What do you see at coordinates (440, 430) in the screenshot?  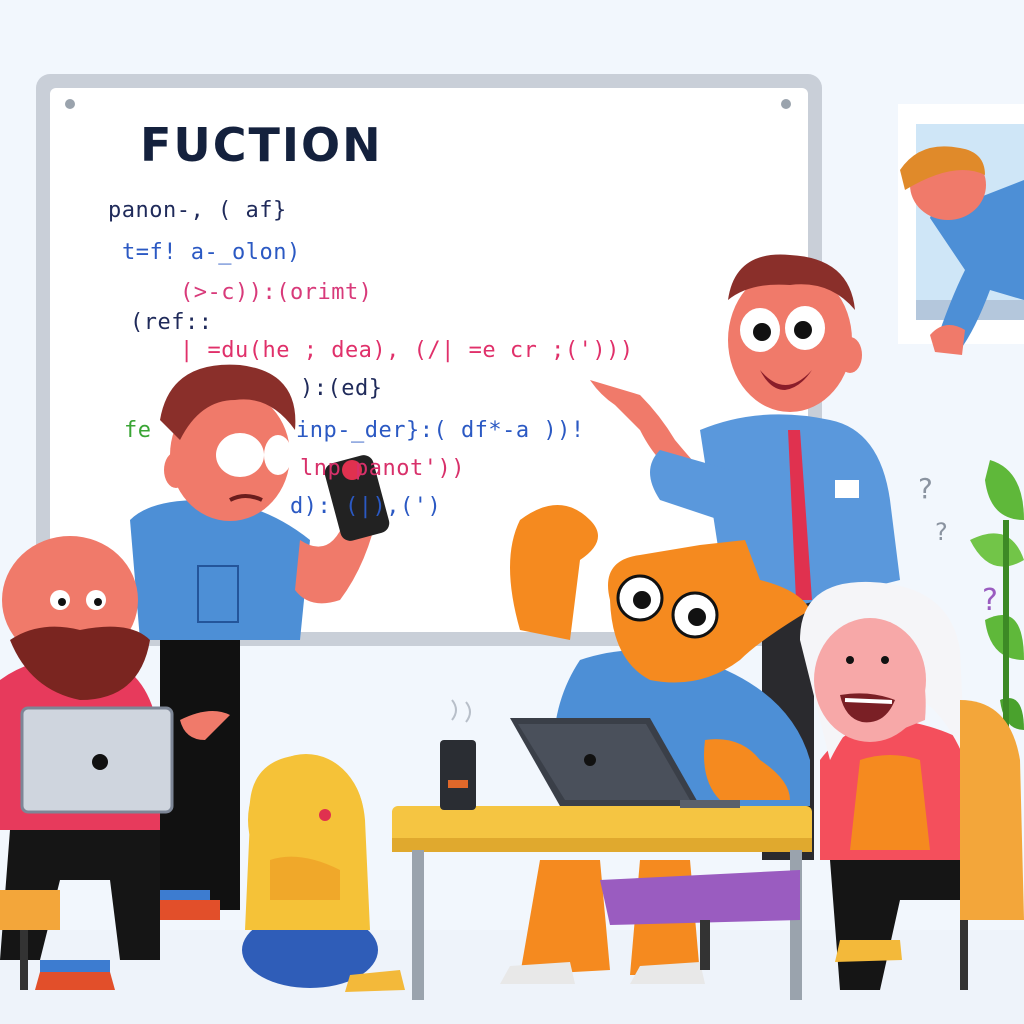 I see `code-line-8: inp-_der}:( df*-a ))!` at bounding box center [440, 430].